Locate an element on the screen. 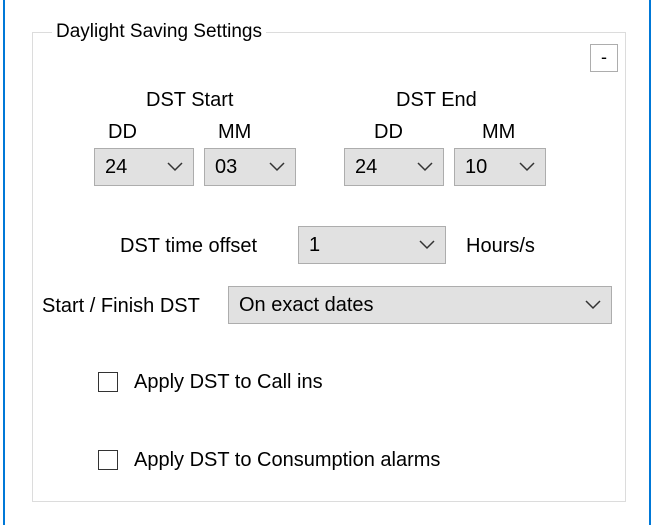 The image size is (656, 525). dst-end-title: DST End is located at coordinates (436, 100).